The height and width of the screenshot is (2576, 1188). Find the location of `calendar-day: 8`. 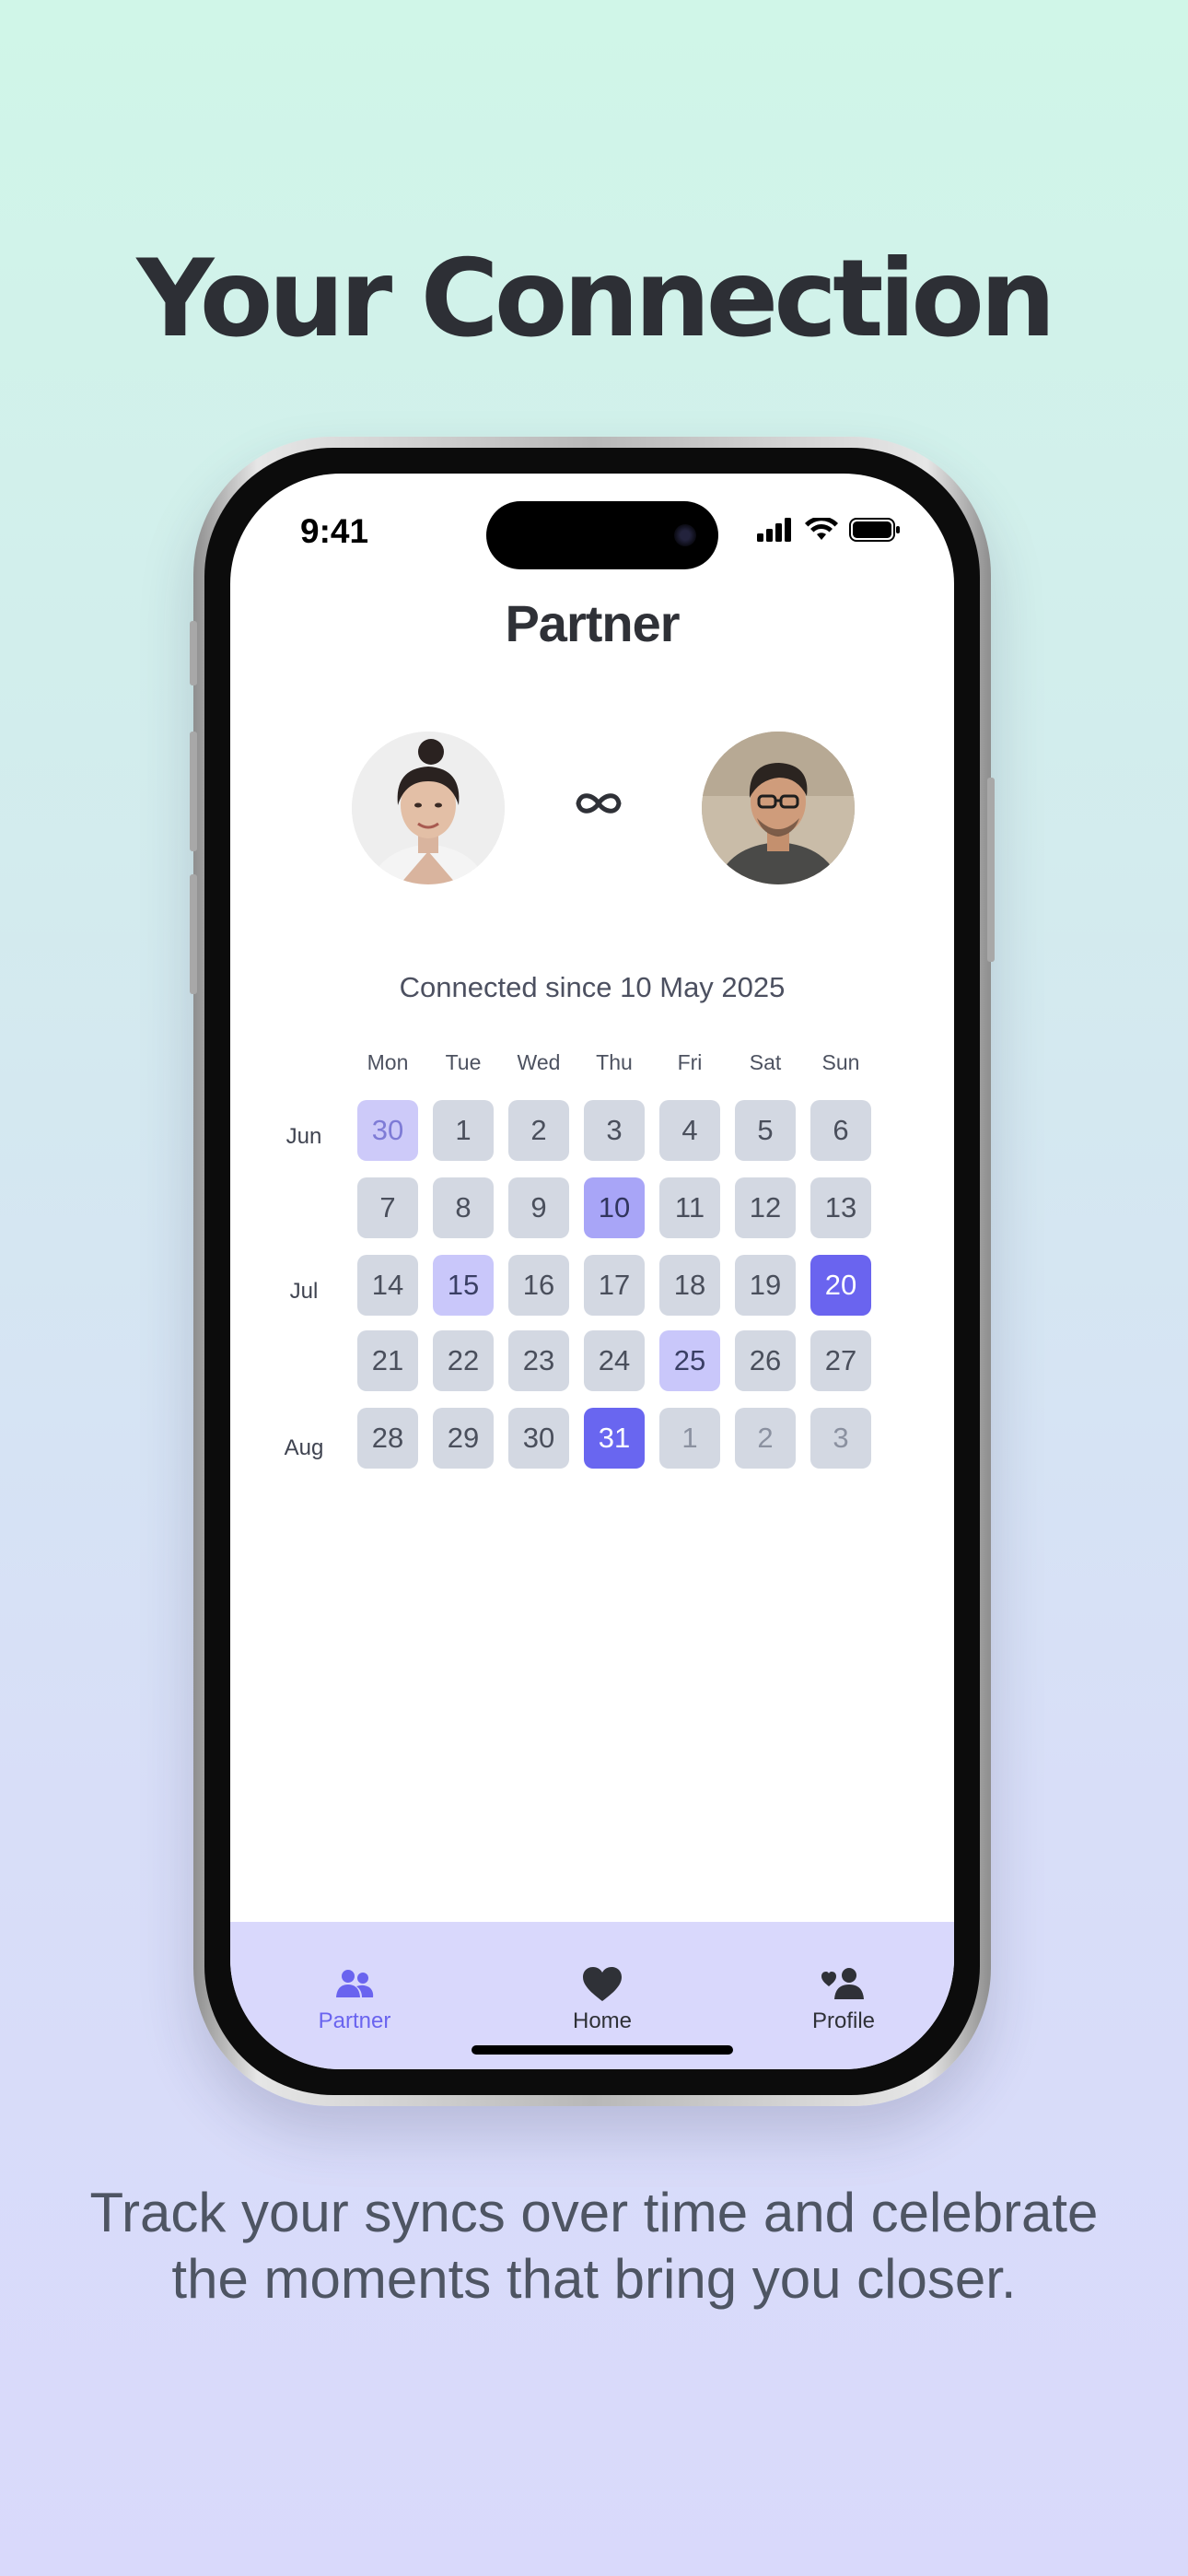

calendar-day: 8 is located at coordinates (463, 1207).